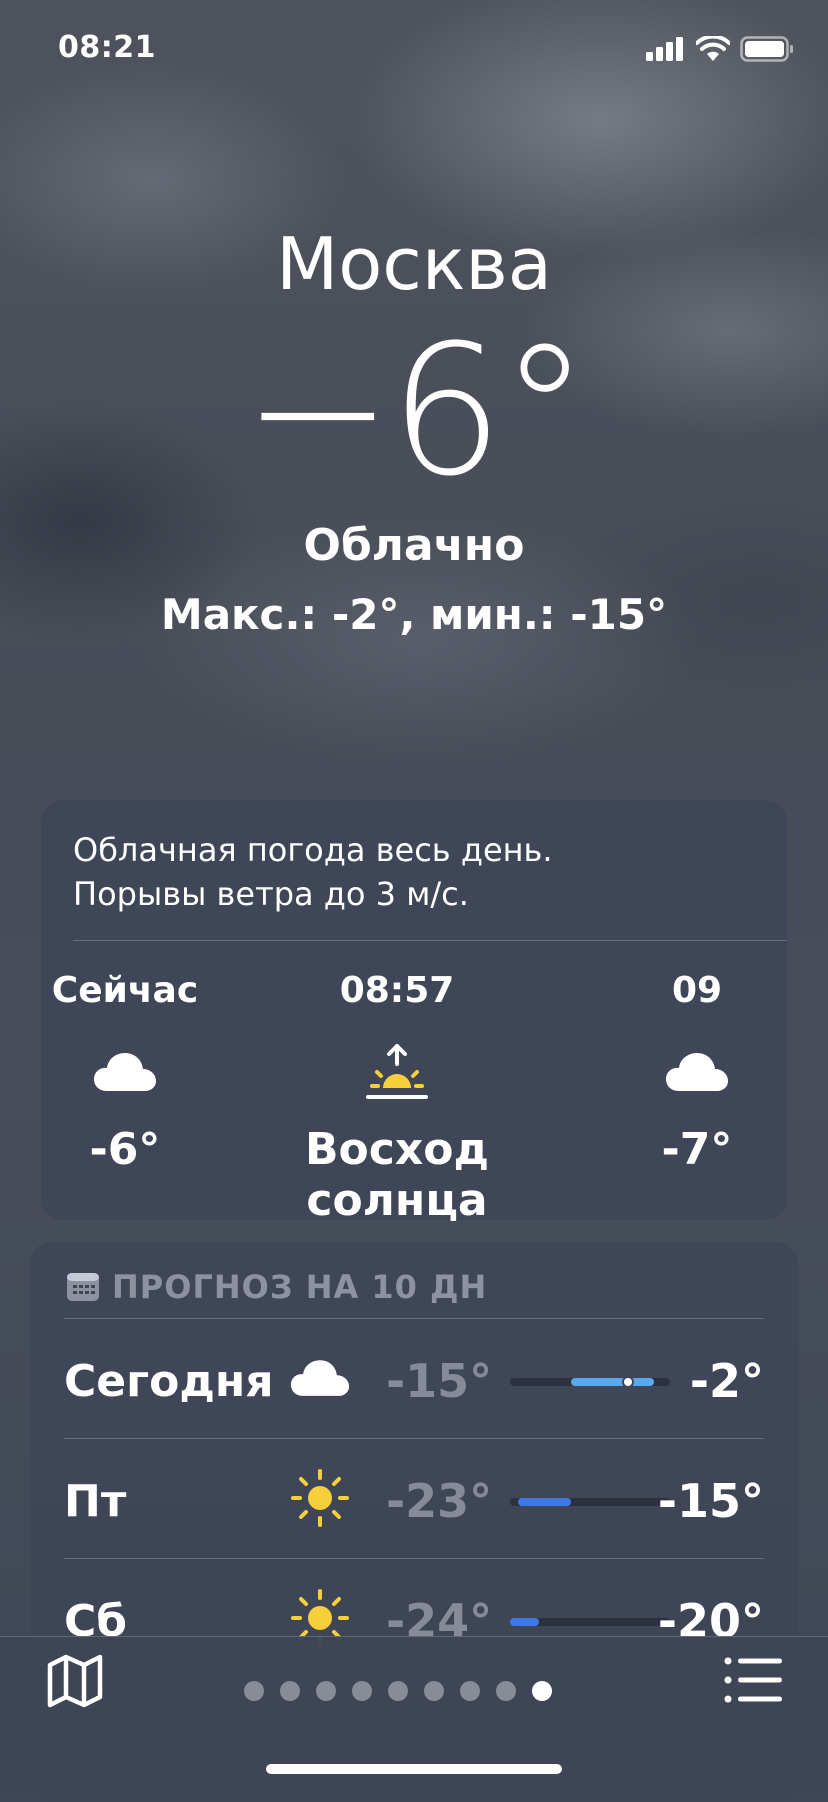  I want to click on hourly-item-now: Сейчас -6°, so click(125, 1072).